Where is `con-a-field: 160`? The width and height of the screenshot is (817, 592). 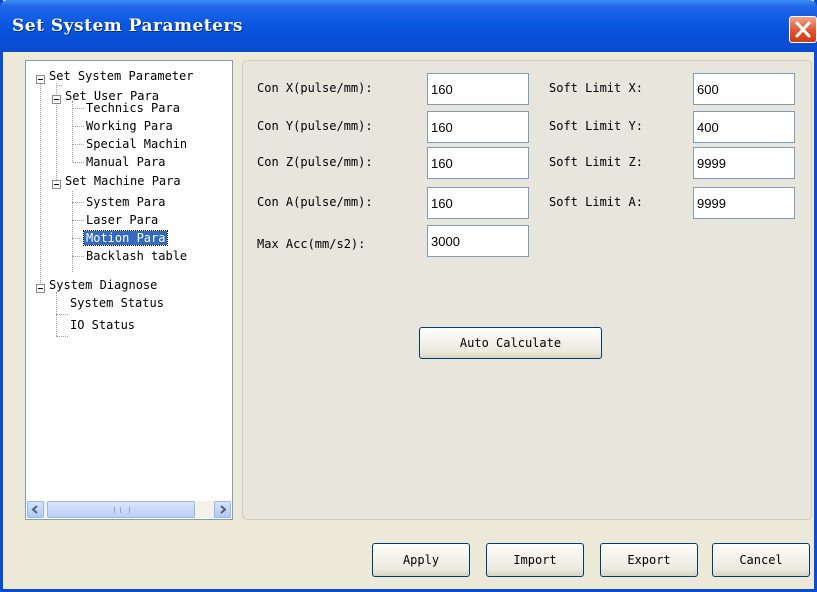
con-a-field: 160 is located at coordinates (478, 203).